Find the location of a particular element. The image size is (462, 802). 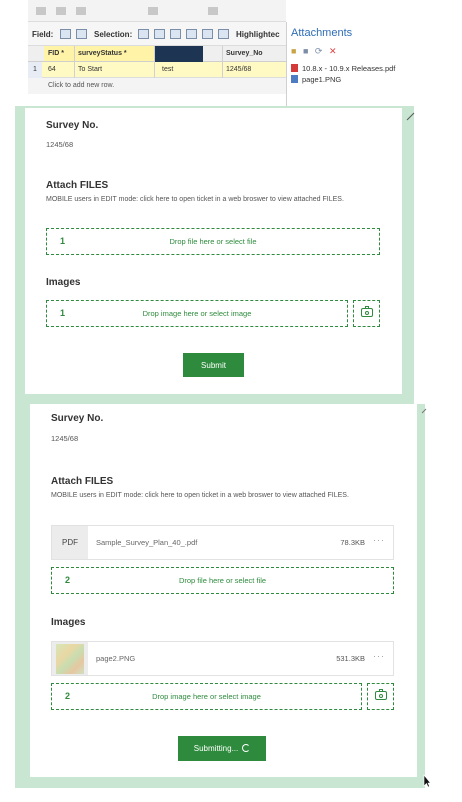

copy-selection-icon is located at coordinates (223, 34).